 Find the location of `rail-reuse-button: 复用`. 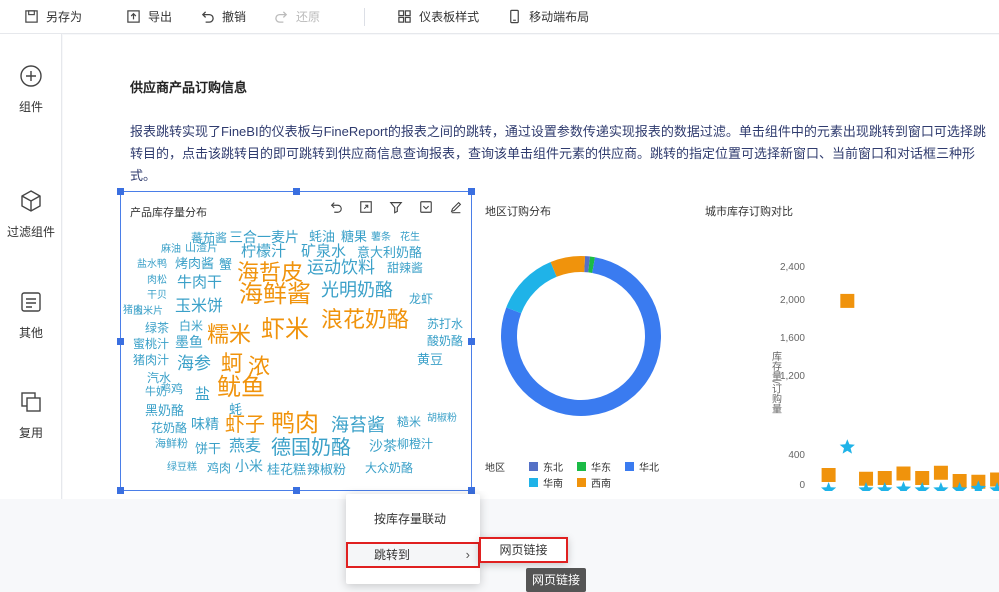

rail-reuse-button: 复用 is located at coordinates (31, 415).